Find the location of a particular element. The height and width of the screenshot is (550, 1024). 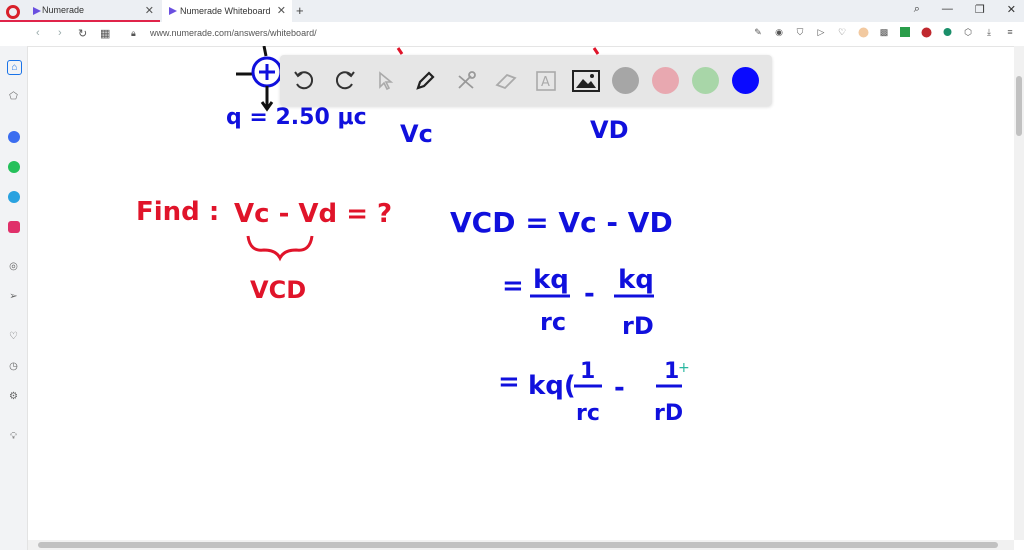

bookmark-icon: ⬠ is located at coordinates (13, 96).